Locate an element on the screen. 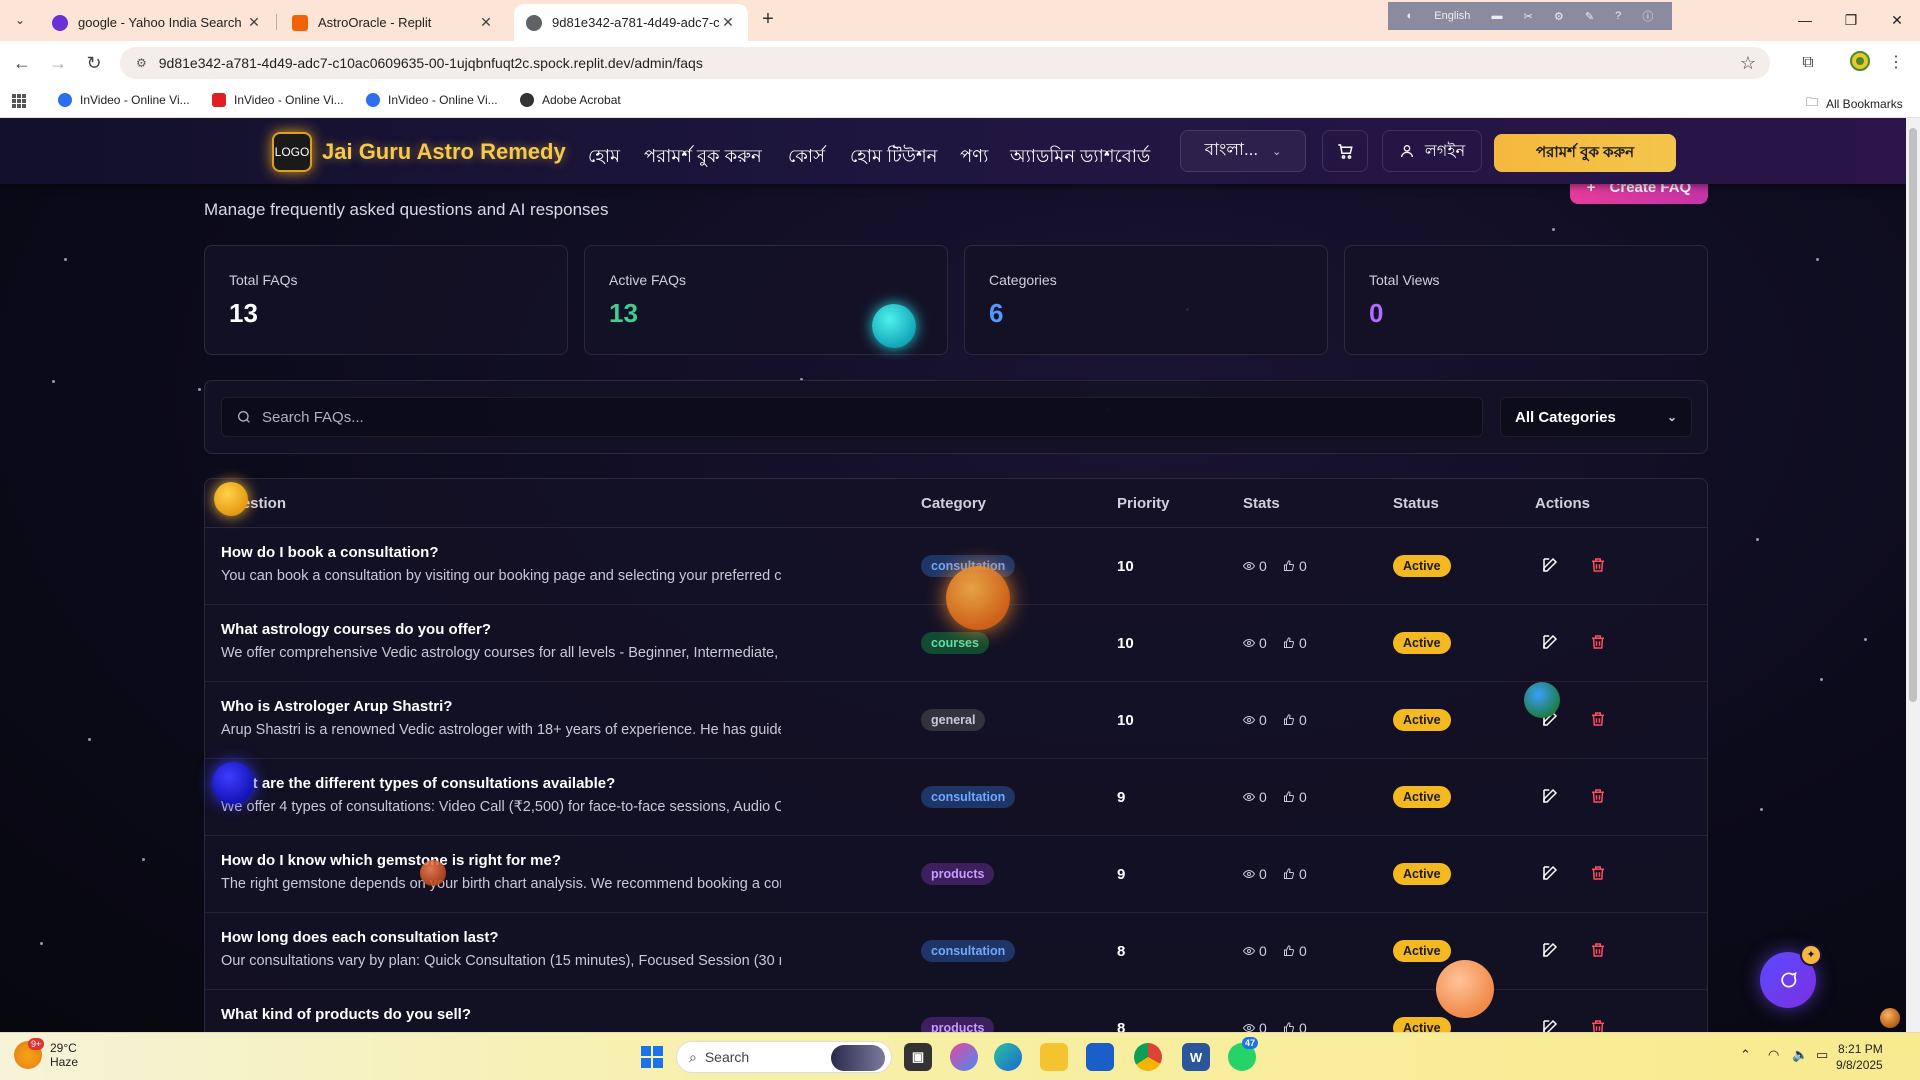 The width and height of the screenshot is (1920, 1080). edge-browser-icon is located at coordinates (1008, 1057).